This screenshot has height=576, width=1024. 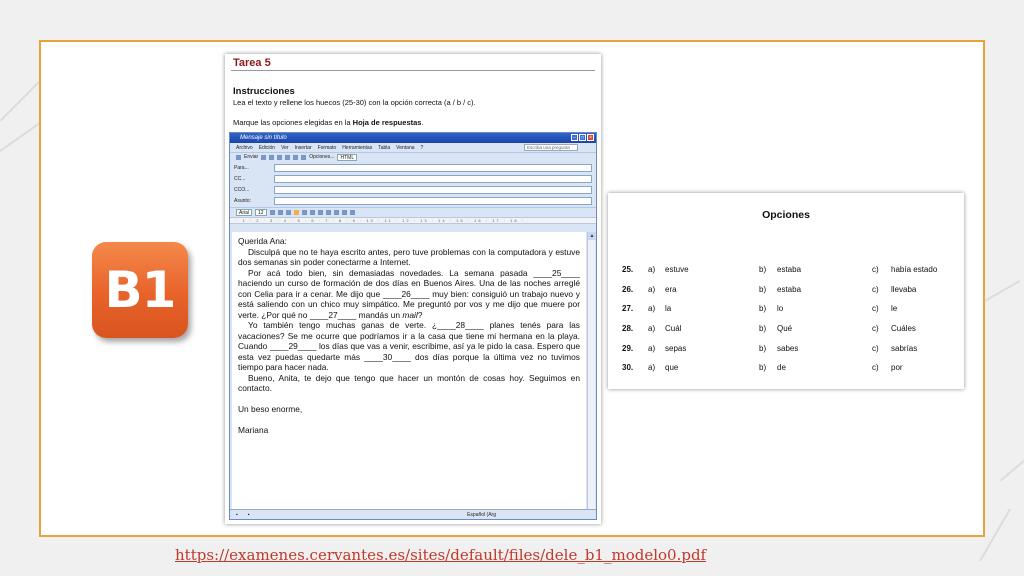 I want to click on option-b-text: lo, so click(x=780, y=308).